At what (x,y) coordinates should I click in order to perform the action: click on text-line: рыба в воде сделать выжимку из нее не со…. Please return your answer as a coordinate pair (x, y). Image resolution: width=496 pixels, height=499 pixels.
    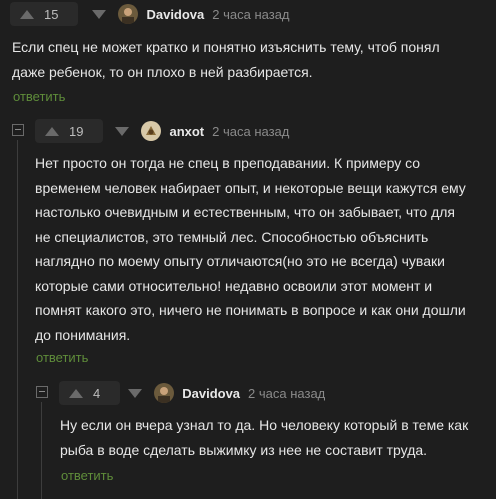
    Looking at the image, I should click on (244, 449).